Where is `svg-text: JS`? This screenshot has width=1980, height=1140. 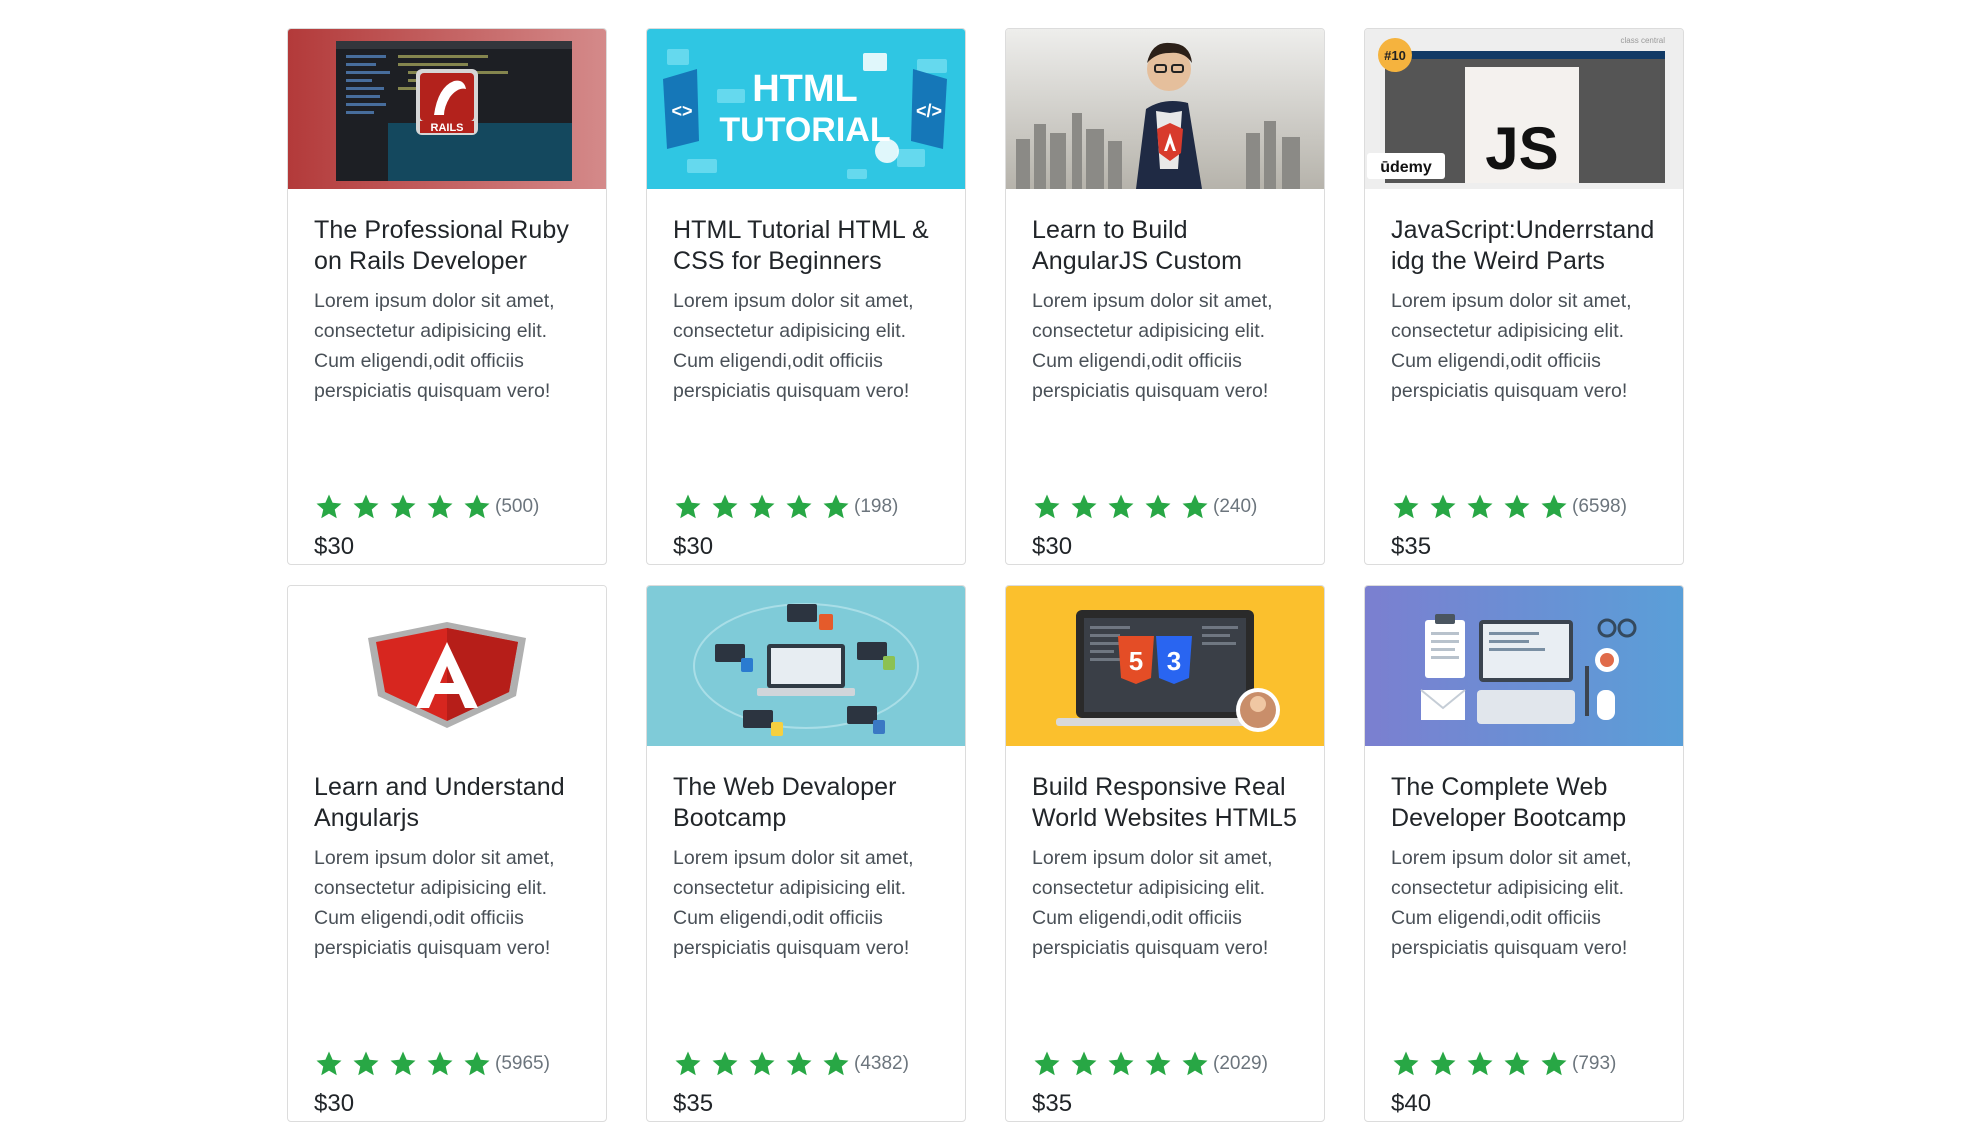
svg-text: JS is located at coordinates (1521, 148).